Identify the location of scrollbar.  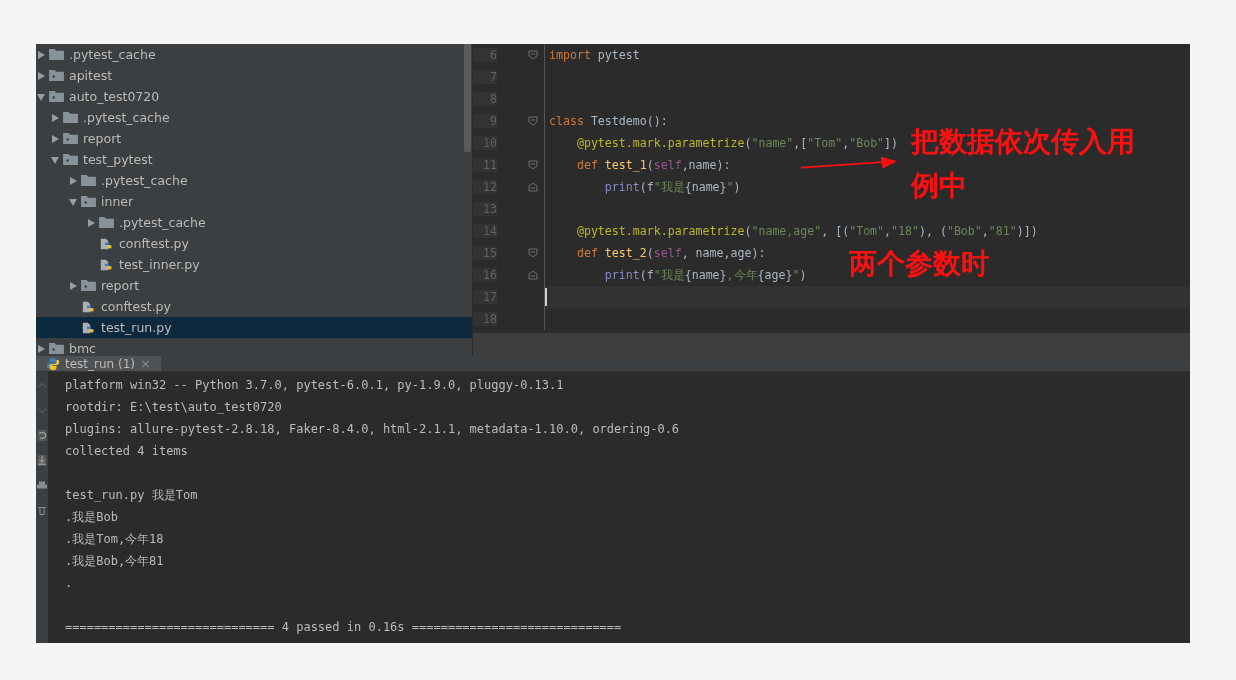
(467, 98).